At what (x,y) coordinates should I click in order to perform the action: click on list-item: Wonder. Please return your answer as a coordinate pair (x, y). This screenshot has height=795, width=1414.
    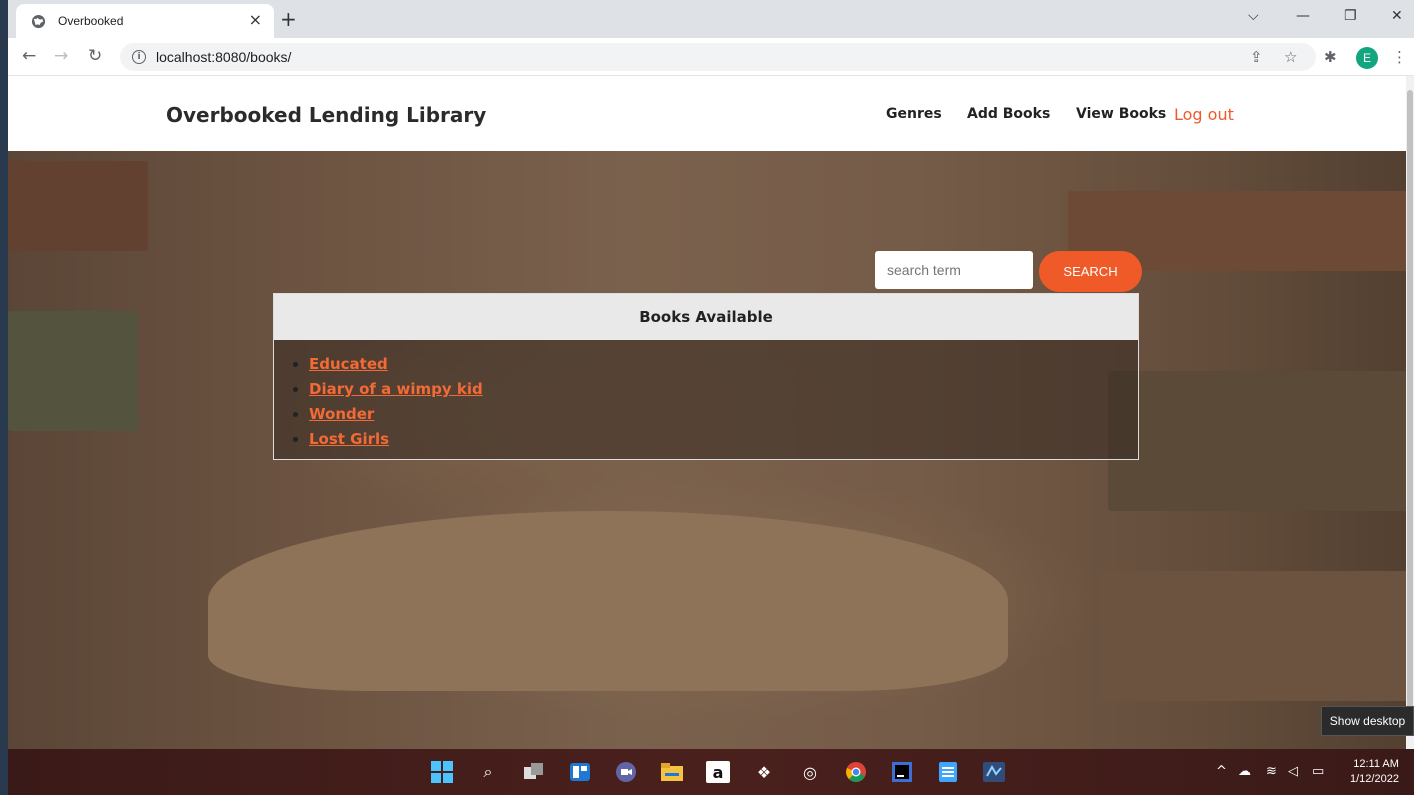
    Looking at the image, I should click on (723, 414).